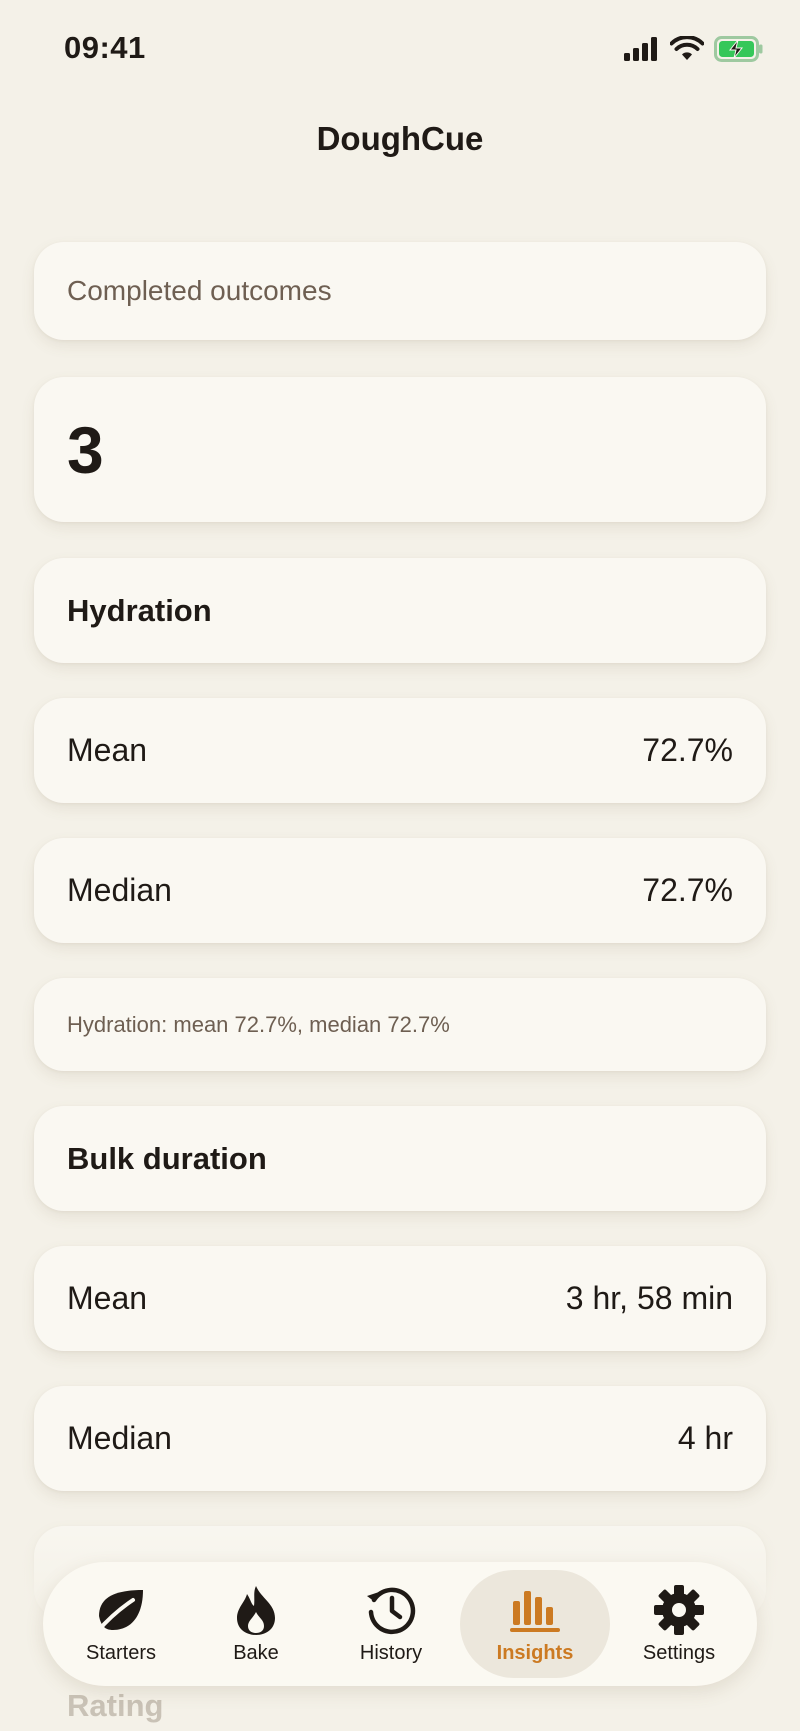 The image size is (800, 1731). What do you see at coordinates (400, 750) in the screenshot?
I see `hydration-mean-row: Mean 72.7%` at bounding box center [400, 750].